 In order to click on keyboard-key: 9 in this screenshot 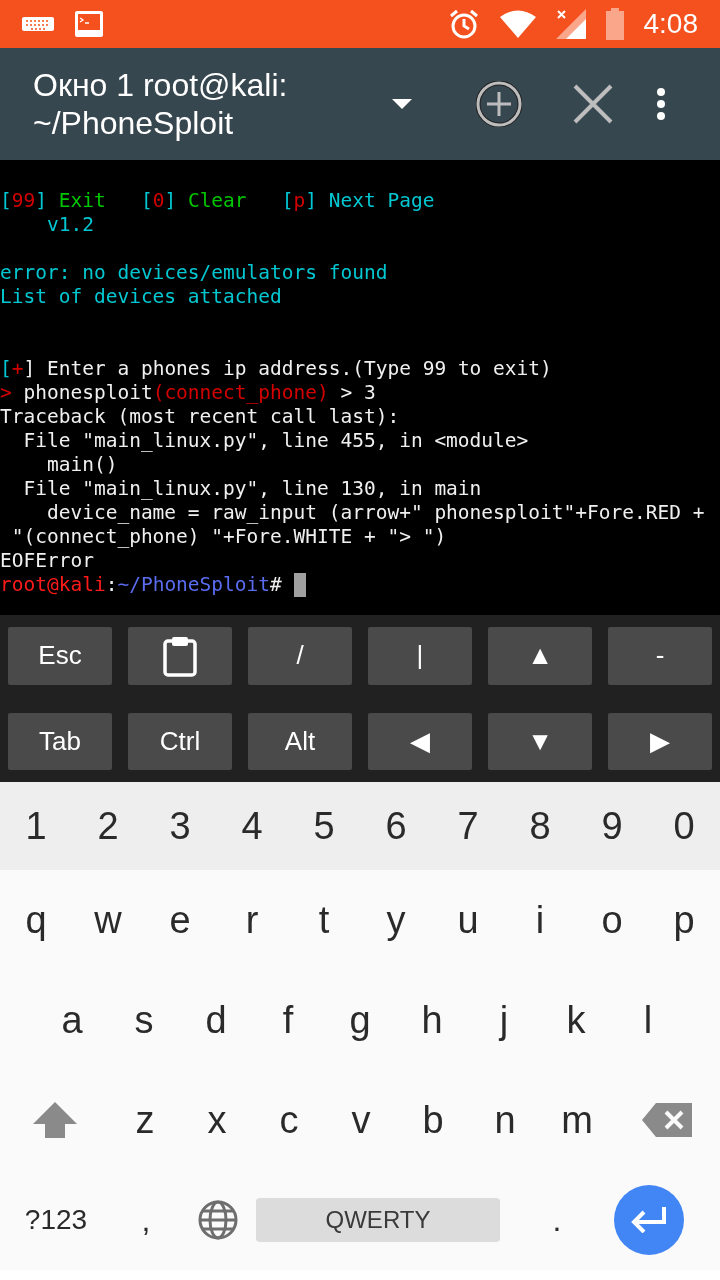, I will do `click(612, 826)`.